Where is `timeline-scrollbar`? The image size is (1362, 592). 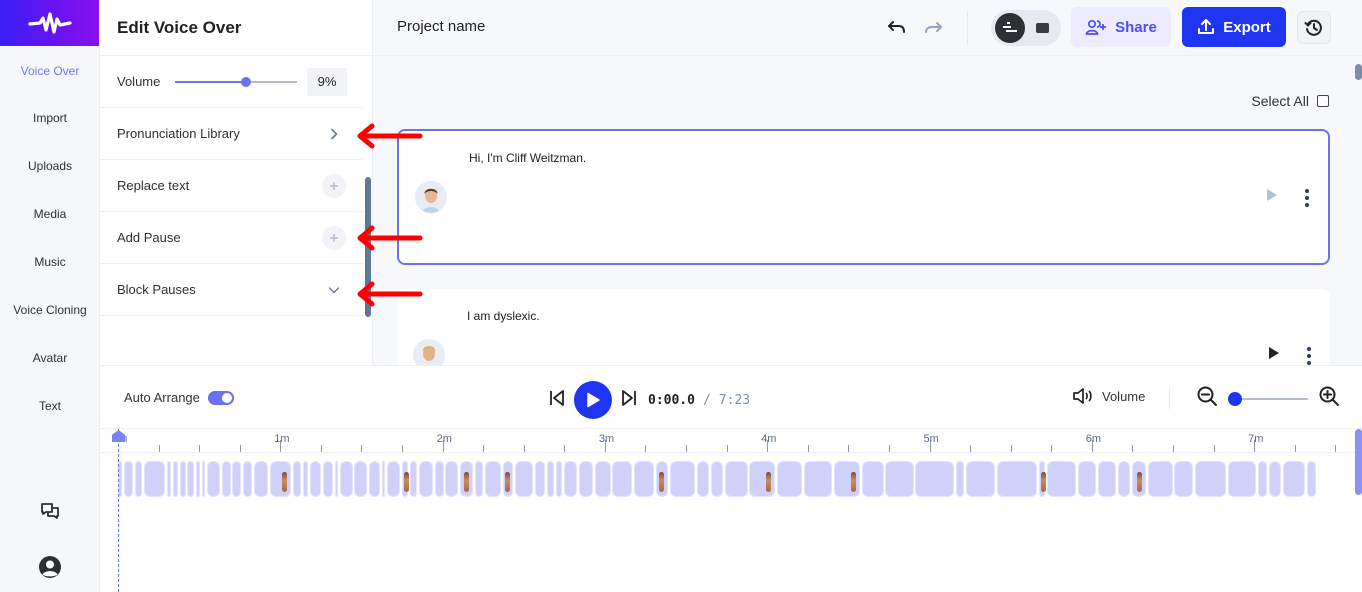
timeline-scrollbar is located at coordinates (1358, 462).